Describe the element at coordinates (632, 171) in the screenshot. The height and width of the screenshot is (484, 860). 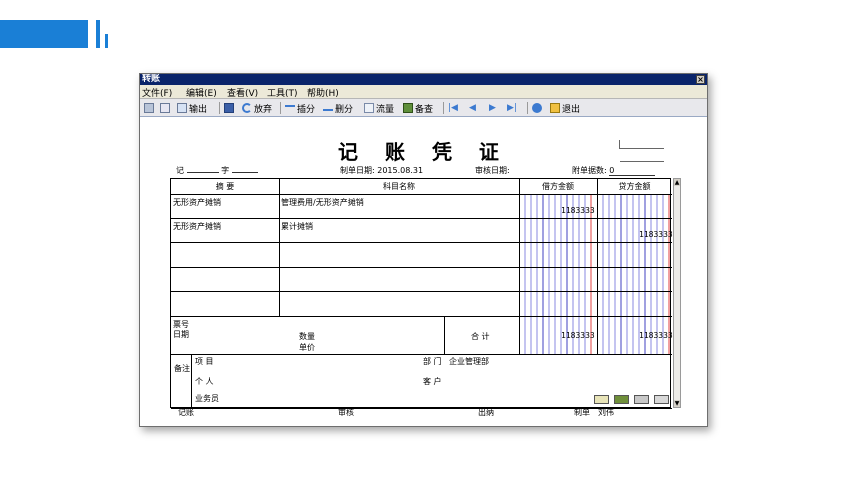
I see `attachments-value: 0` at that location.